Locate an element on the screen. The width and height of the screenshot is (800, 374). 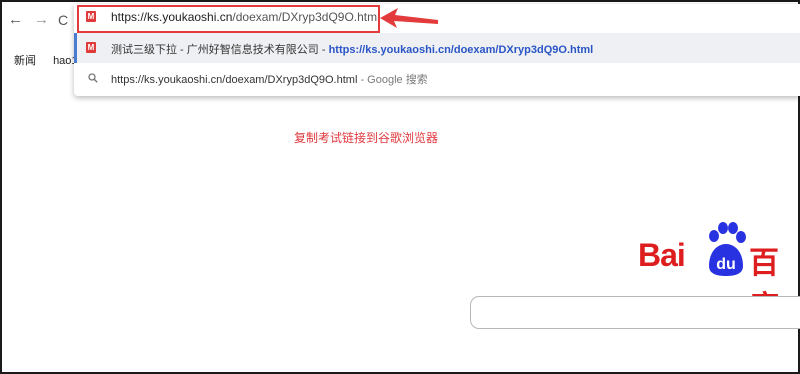
baidu-logo: Bai du 百度 is located at coordinates (719, 272).